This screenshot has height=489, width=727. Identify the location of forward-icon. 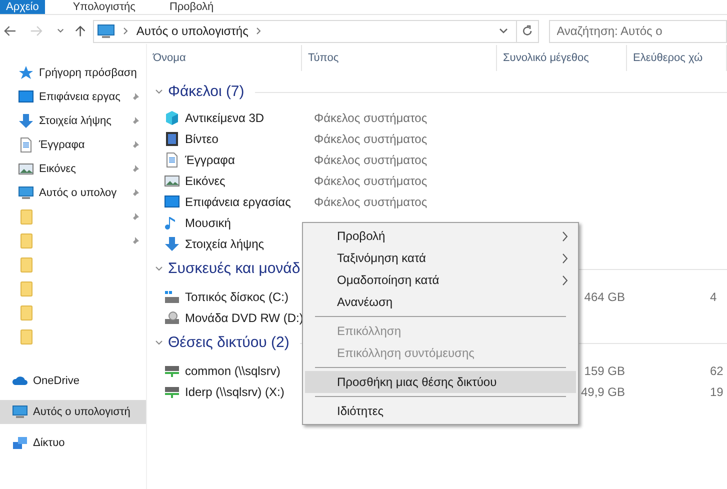
(36, 31).